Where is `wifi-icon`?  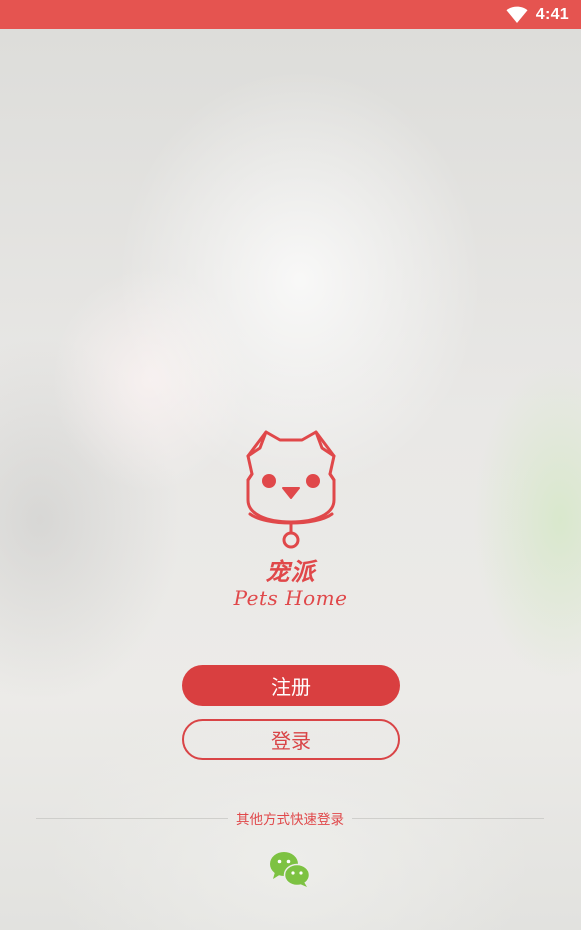
wifi-icon is located at coordinates (517, 15).